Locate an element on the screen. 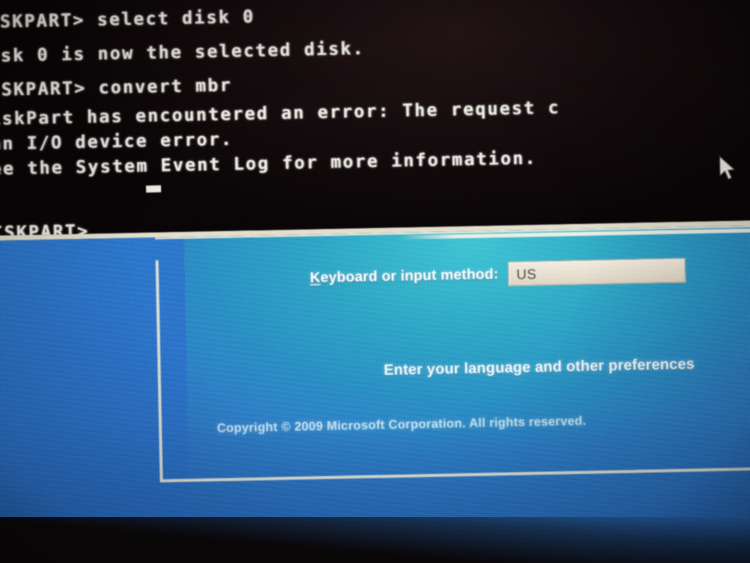  mouse-cursor-icon is located at coordinates (727, 167).